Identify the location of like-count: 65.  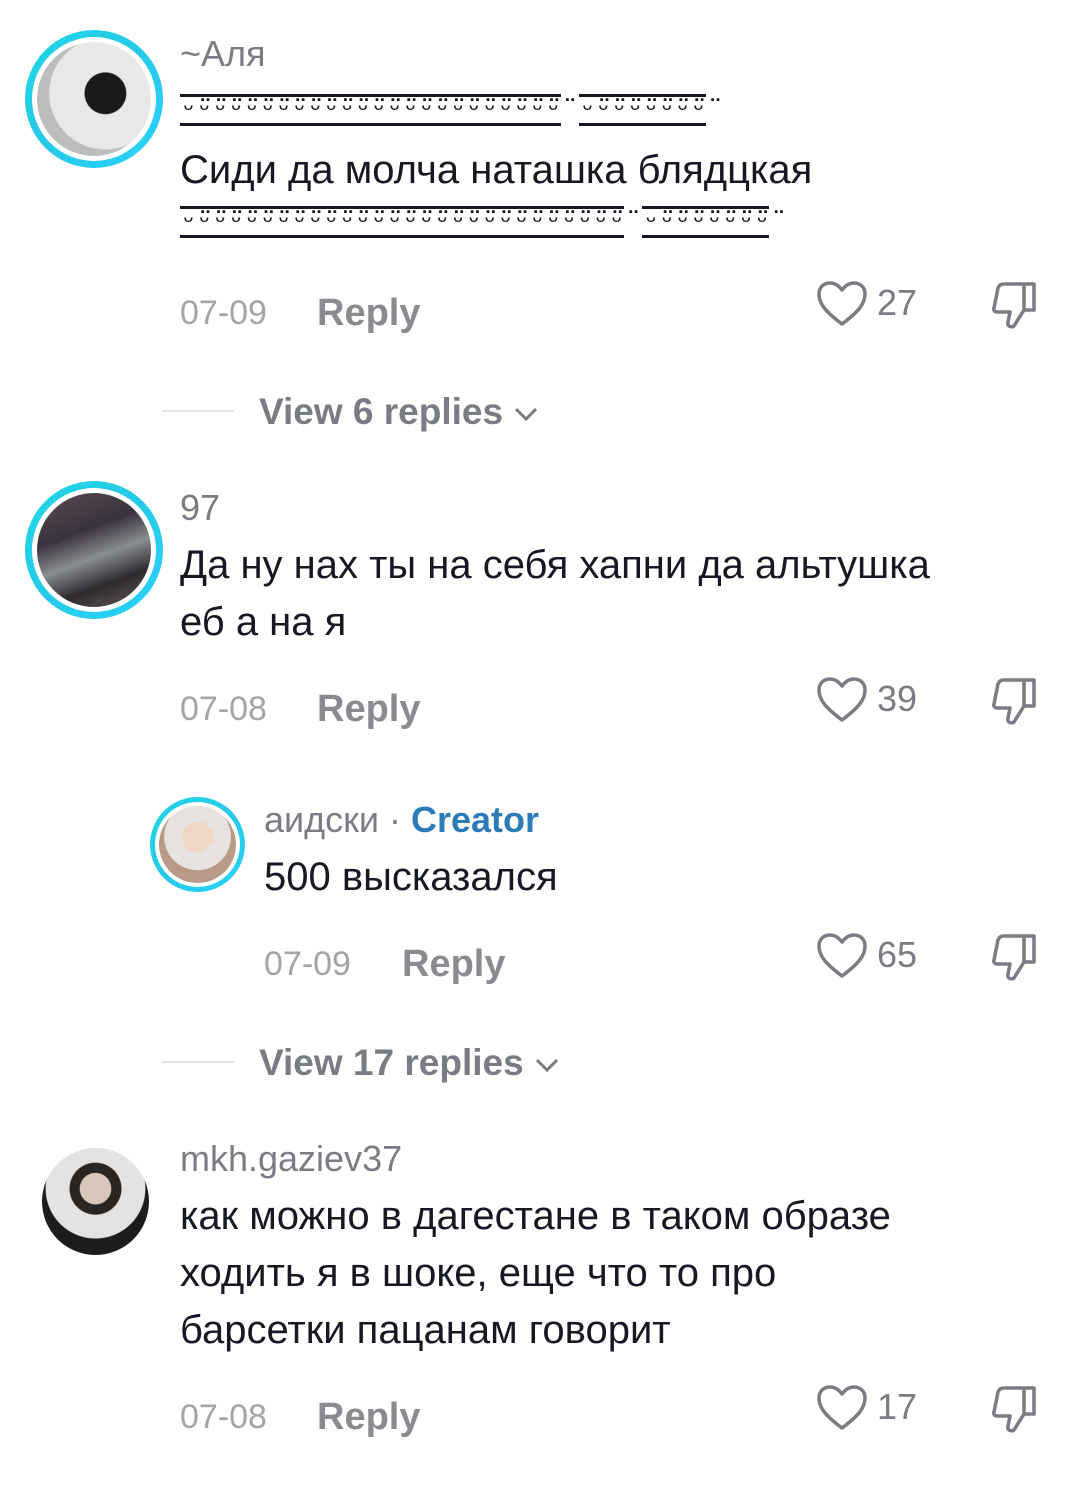
(897, 954).